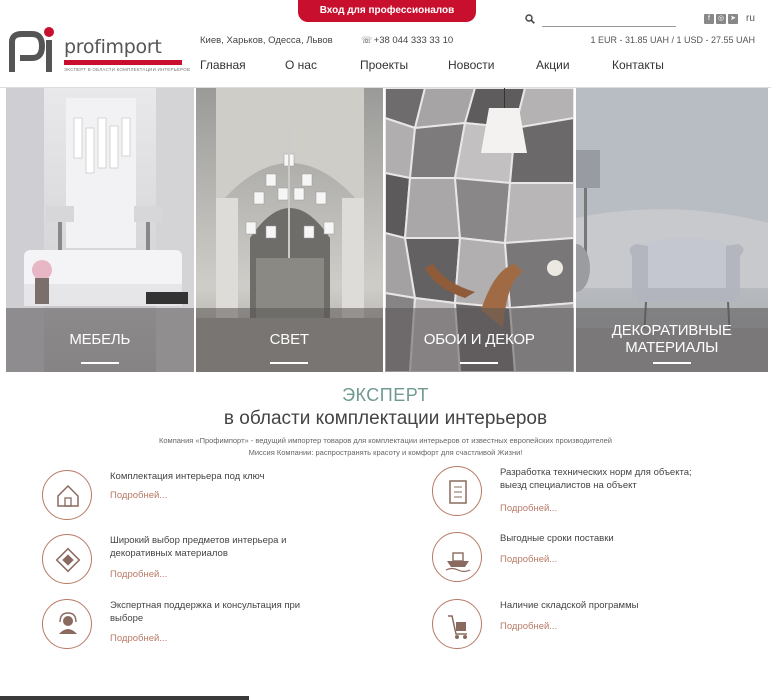  Describe the element at coordinates (289, 339) in the screenshot. I see `tile-title: СВЕТ` at that location.